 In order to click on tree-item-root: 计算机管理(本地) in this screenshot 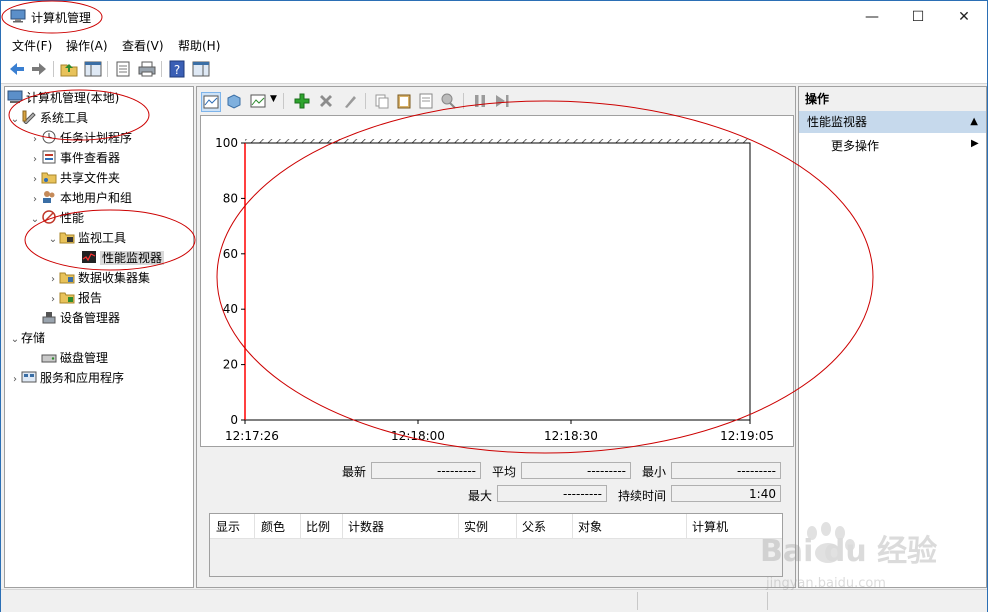, I will do `click(63, 98)`.